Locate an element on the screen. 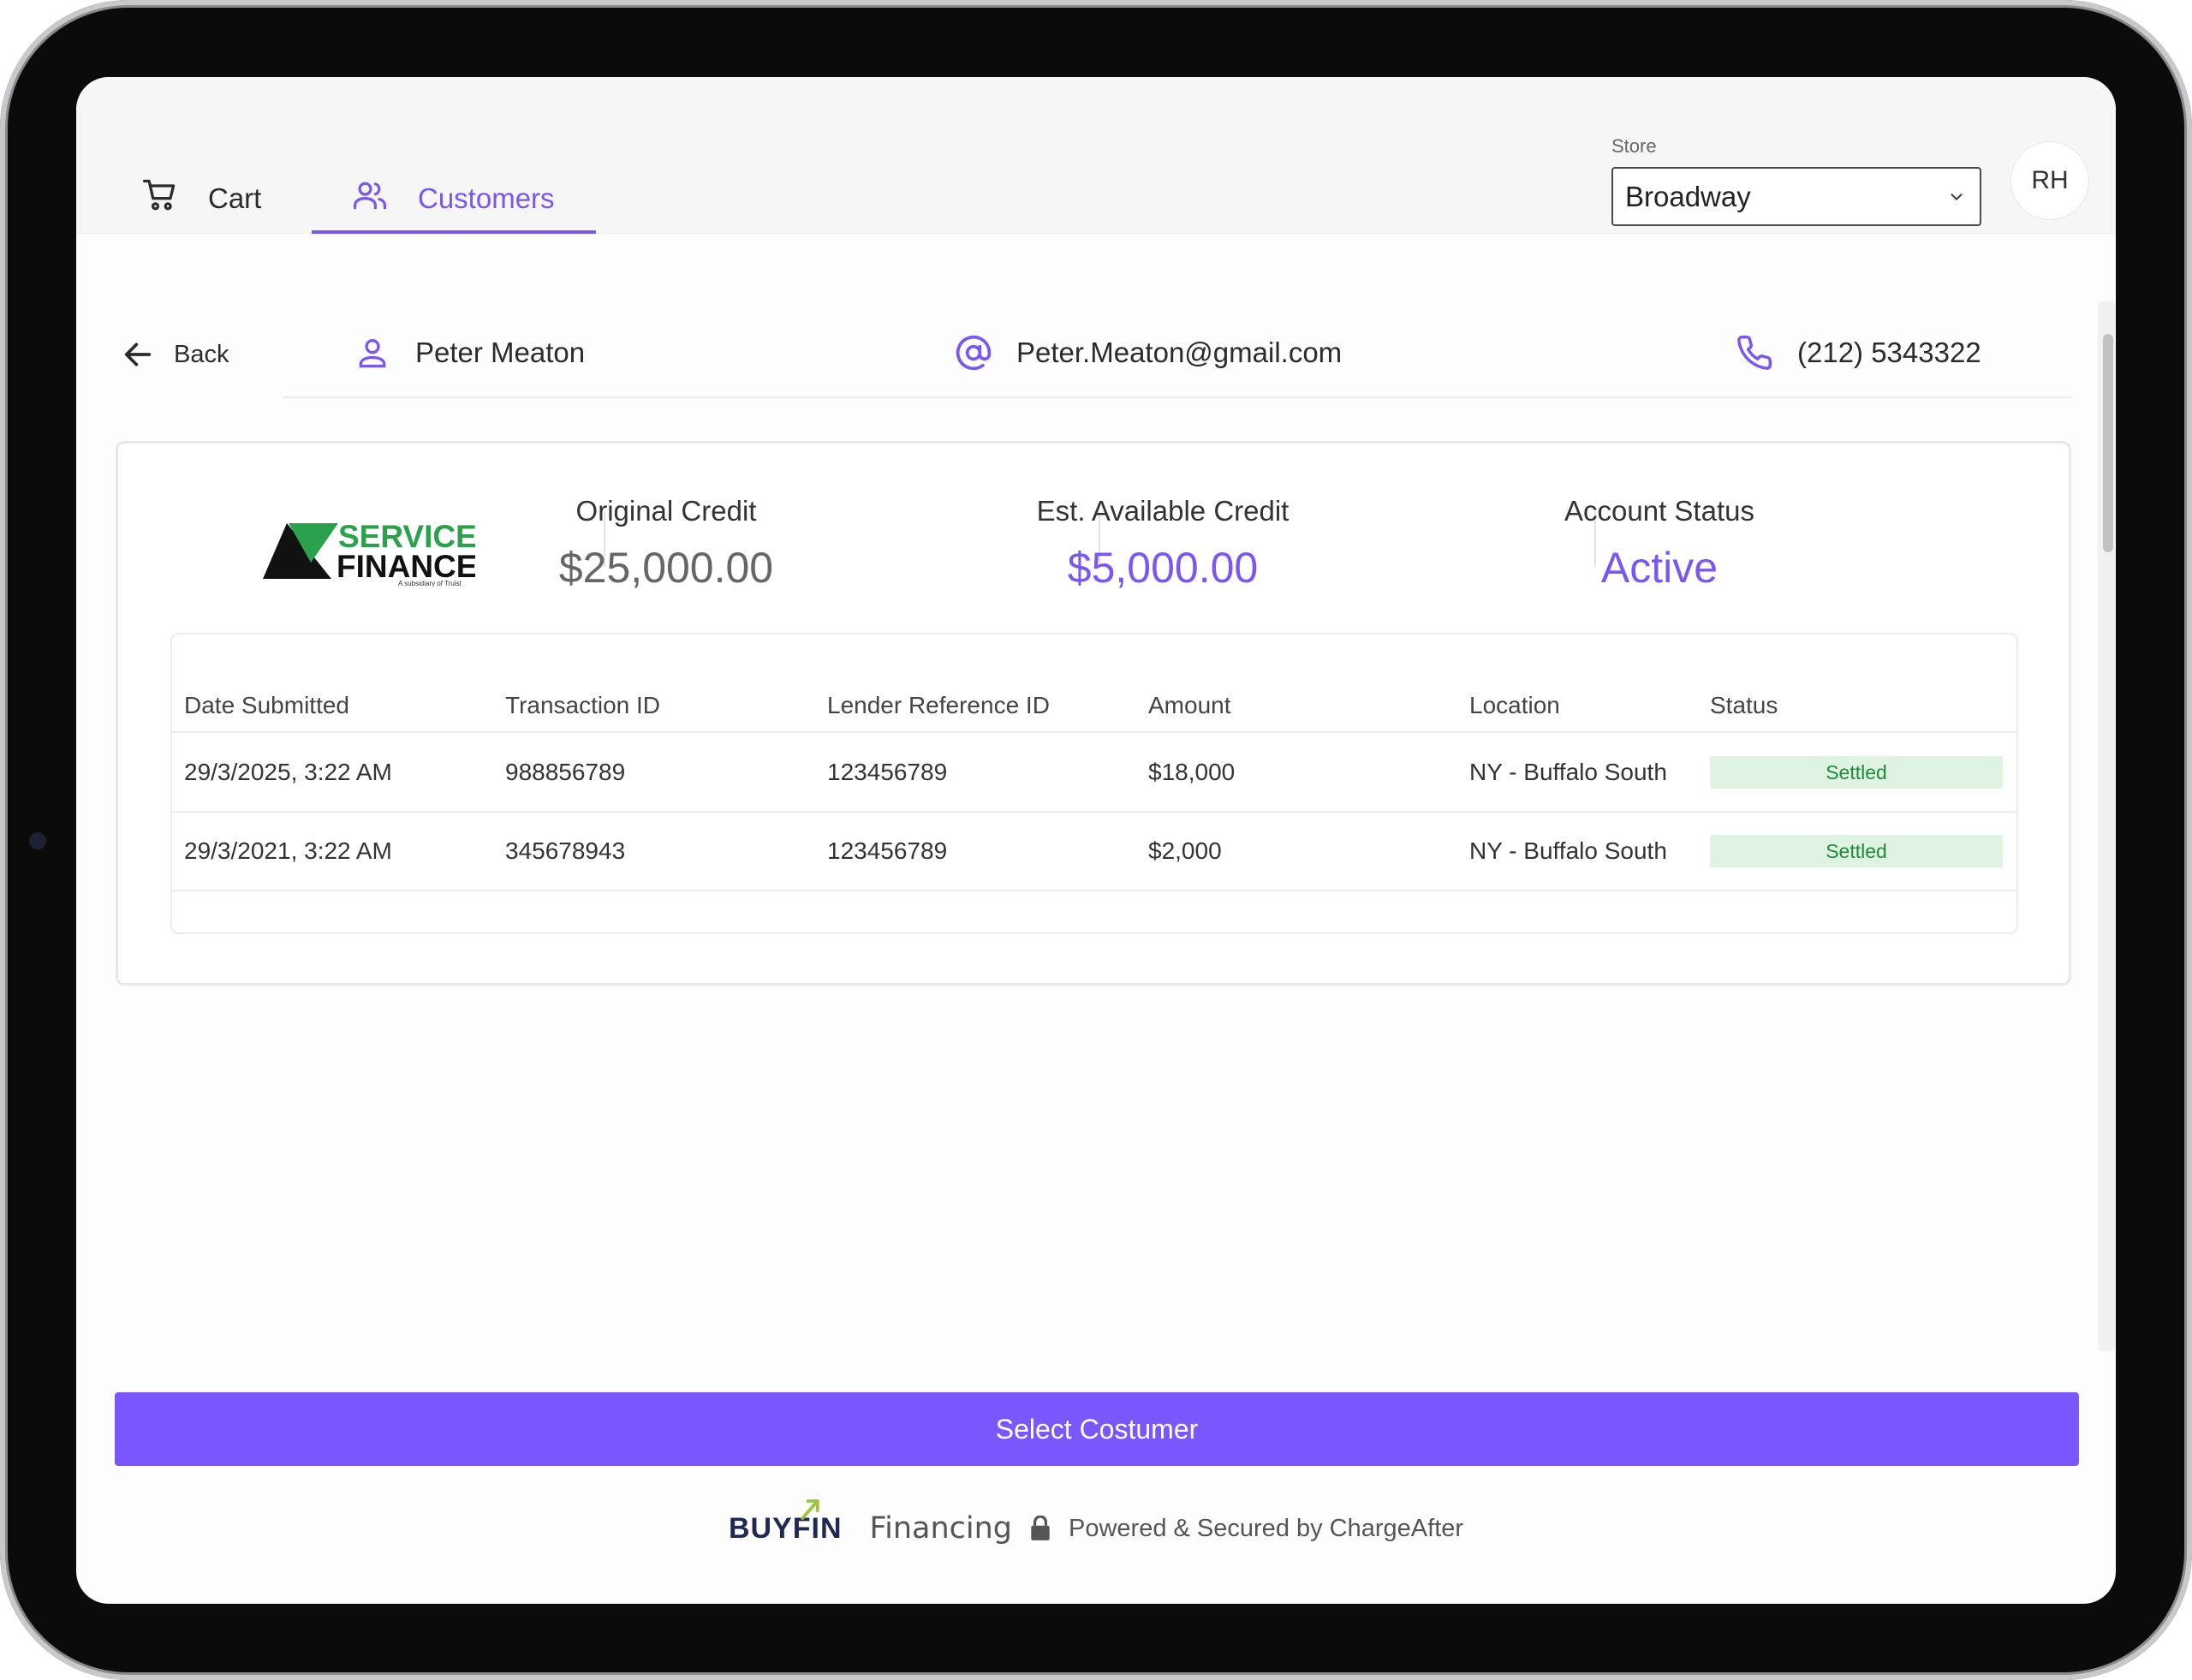 This screenshot has height=1680, width=2192. original-credit-stat: Original Credit $25,000.00 is located at coordinates (666, 544).